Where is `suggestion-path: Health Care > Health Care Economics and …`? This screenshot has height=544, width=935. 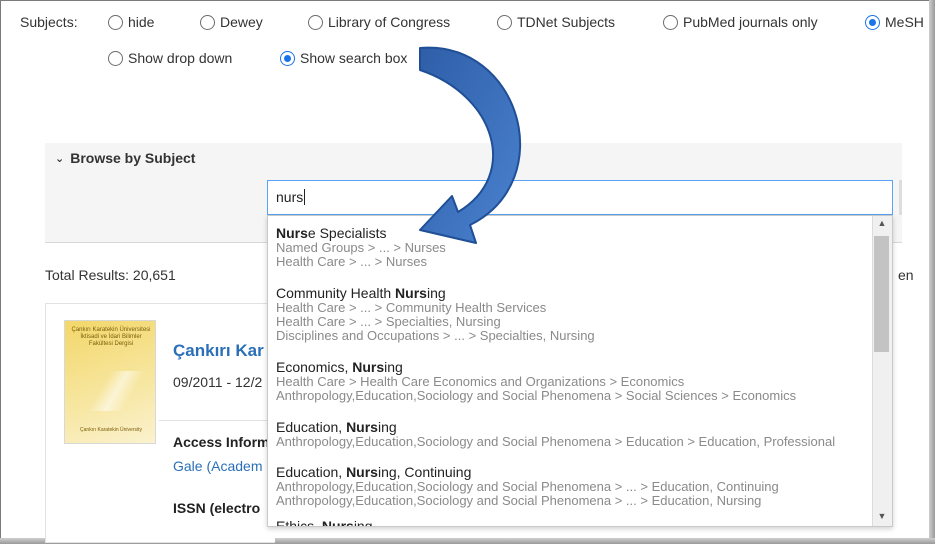 suggestion-path: Health Care > Health Care Economics and … is located at coordinates (480, 381).